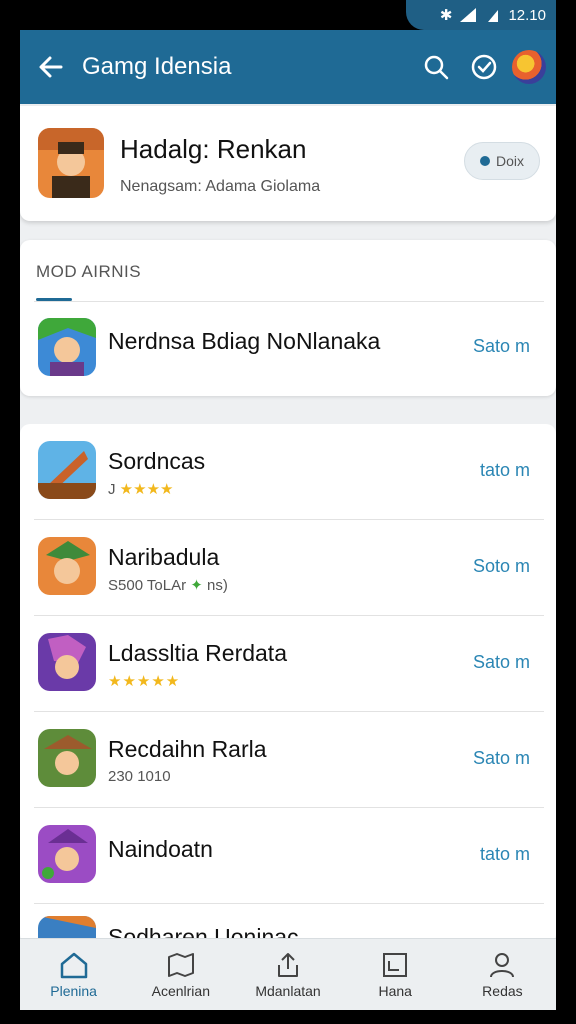 This screenshot has width=576, height=1024. I want to click on list-item: Ldassltia Rerdata ★★★★★ Sato m, so click(288, 664).